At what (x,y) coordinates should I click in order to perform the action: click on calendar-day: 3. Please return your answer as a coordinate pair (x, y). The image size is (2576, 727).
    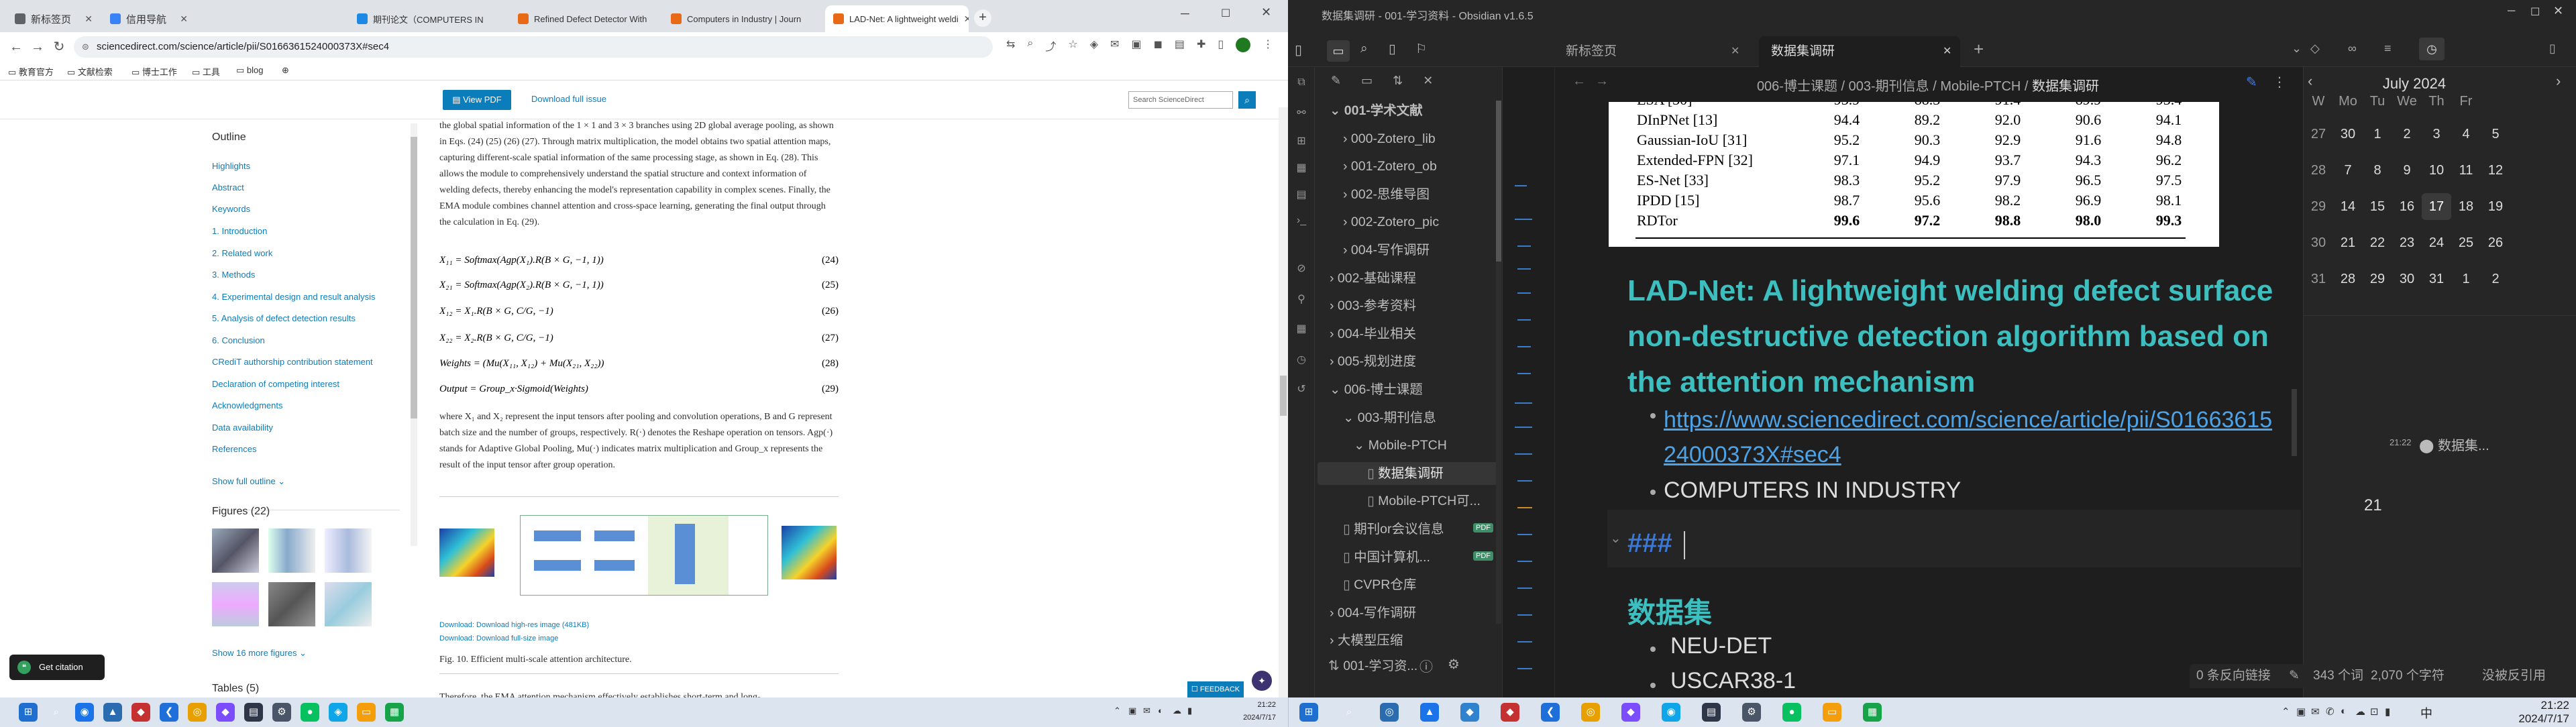
    Looking at the image, I should click on (2436, 134).